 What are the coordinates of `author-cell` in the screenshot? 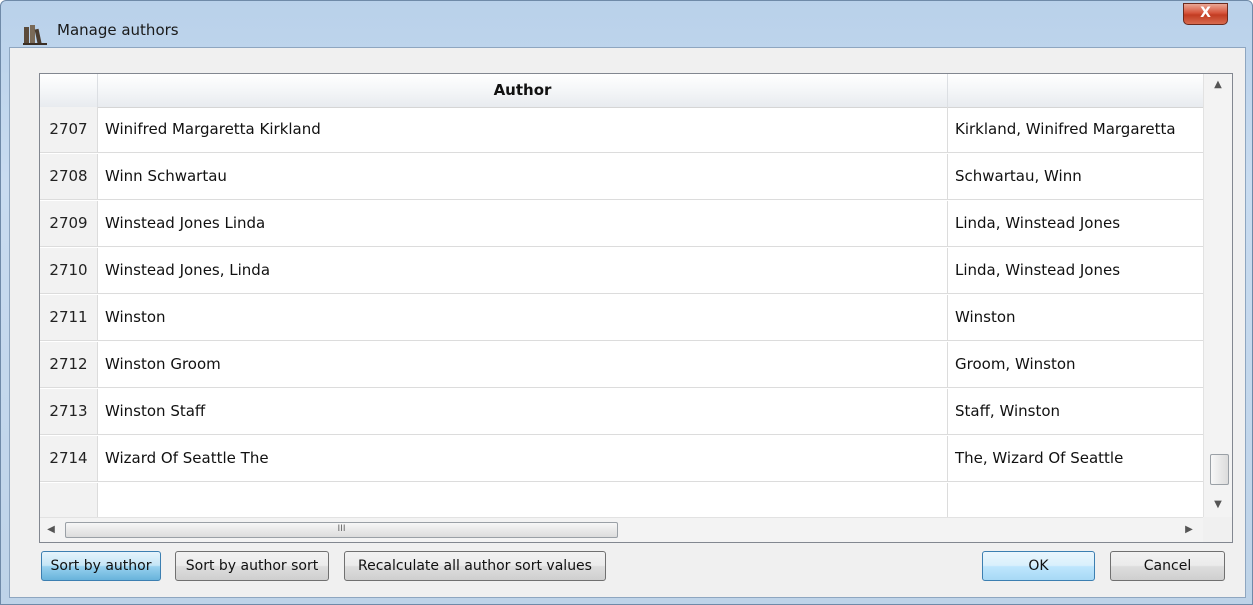 It's located at (523, 500).